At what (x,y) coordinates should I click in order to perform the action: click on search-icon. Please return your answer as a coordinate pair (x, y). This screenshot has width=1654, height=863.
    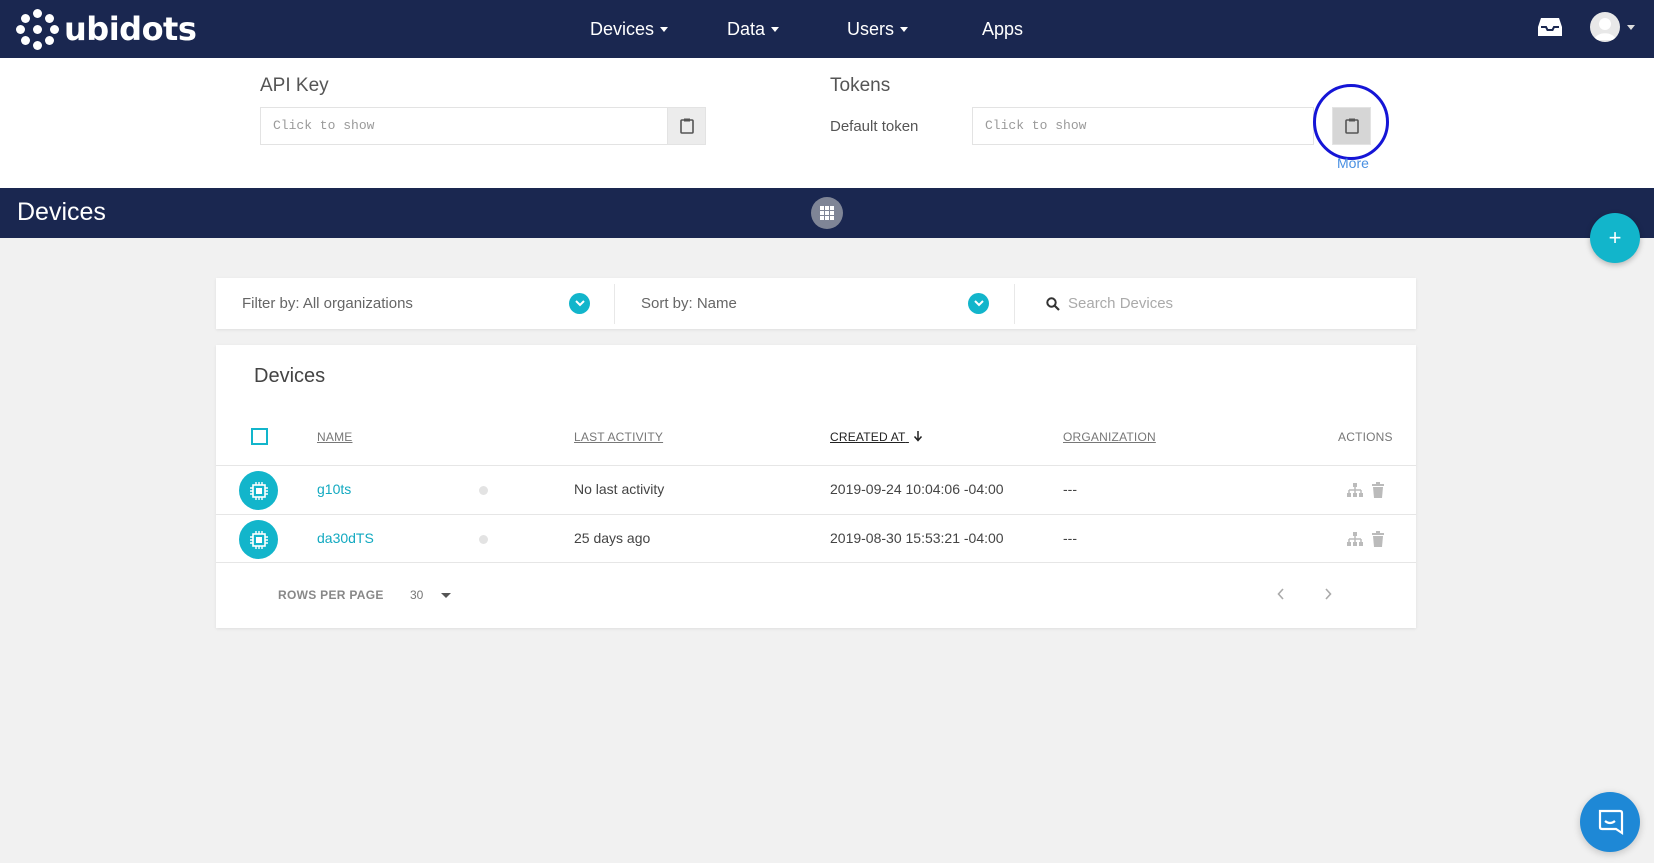
    Looking at the image, I should click on (1053, 303).